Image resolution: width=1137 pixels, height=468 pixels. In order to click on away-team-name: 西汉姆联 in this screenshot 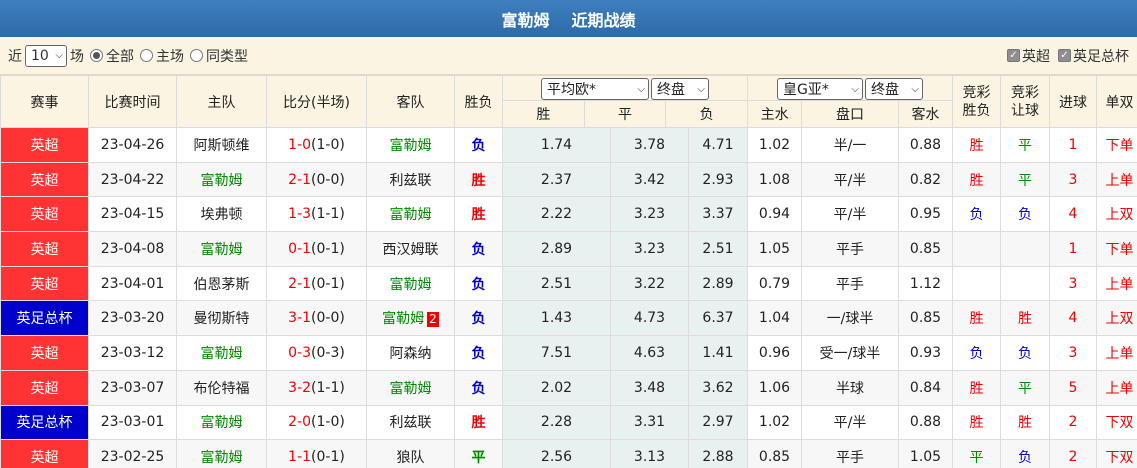, I will do `click(410, 249)`.